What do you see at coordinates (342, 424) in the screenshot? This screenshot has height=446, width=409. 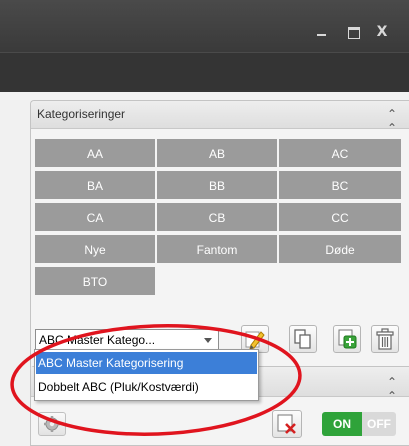 I see `toggle-on-label: ON` at bounding box center [342, 424].